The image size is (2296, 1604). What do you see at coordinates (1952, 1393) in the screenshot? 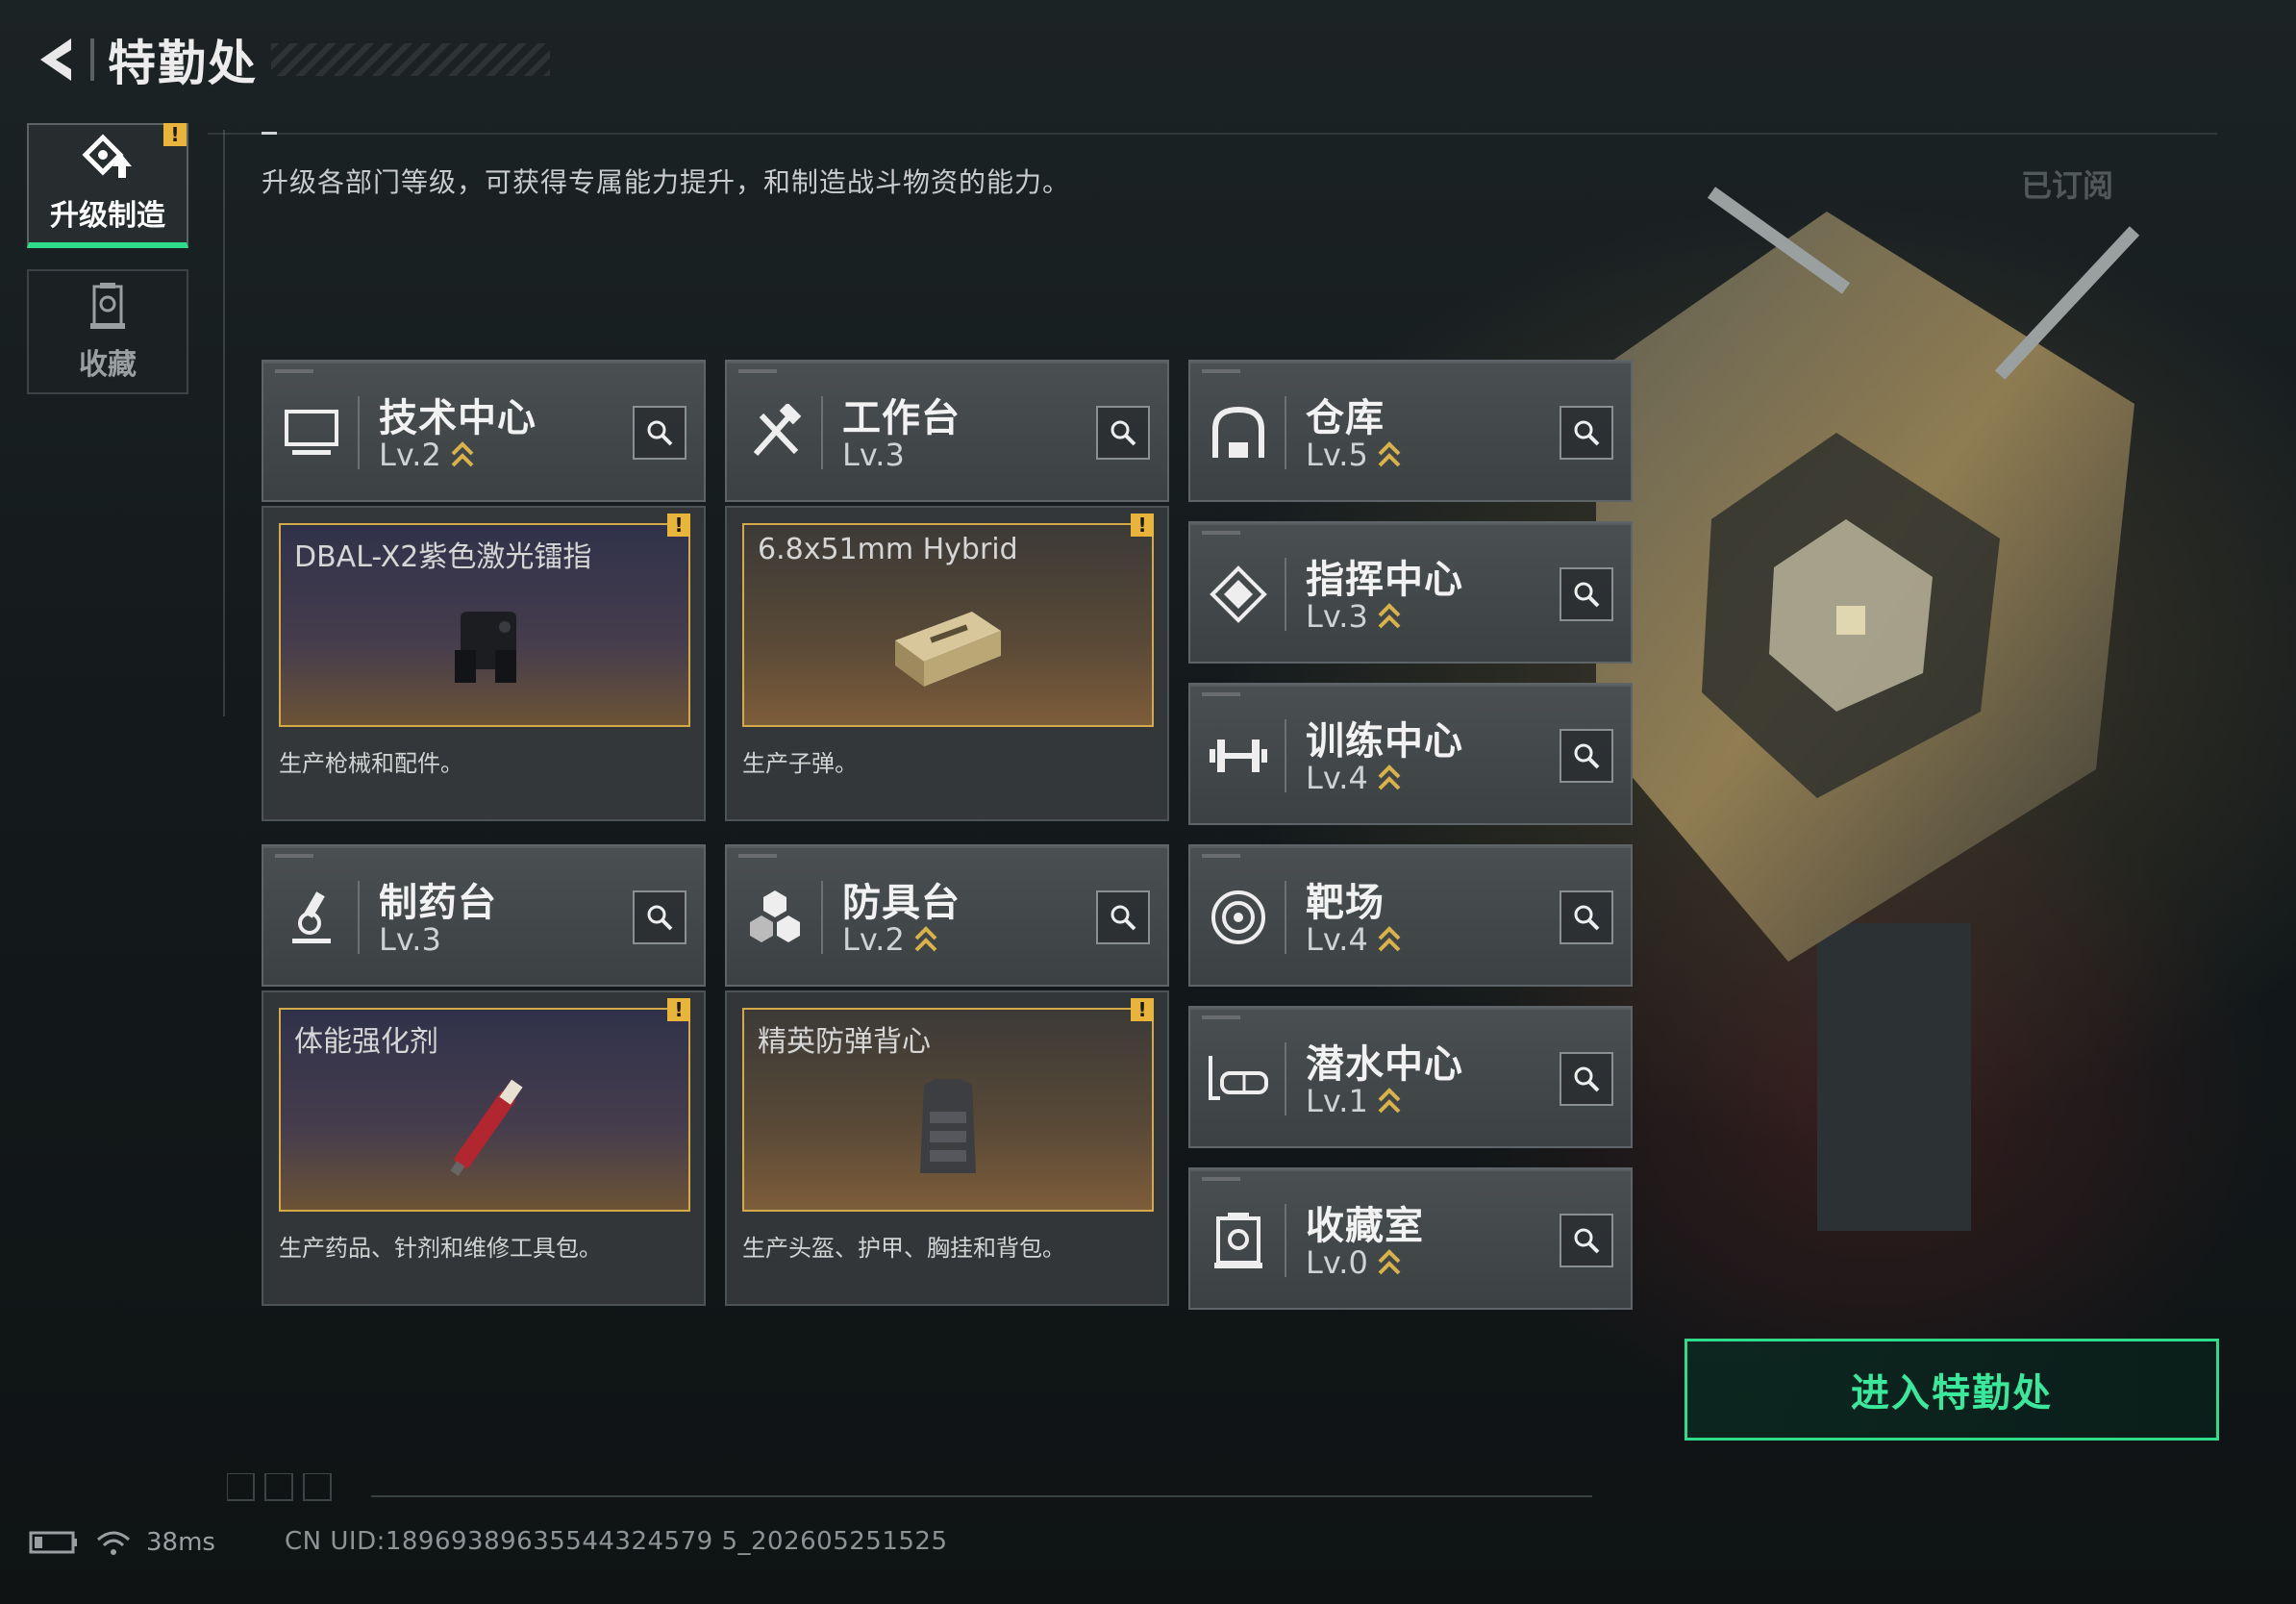
I see `enter-button-label: 进入特勤处` at bounding box center [1952, 1393].